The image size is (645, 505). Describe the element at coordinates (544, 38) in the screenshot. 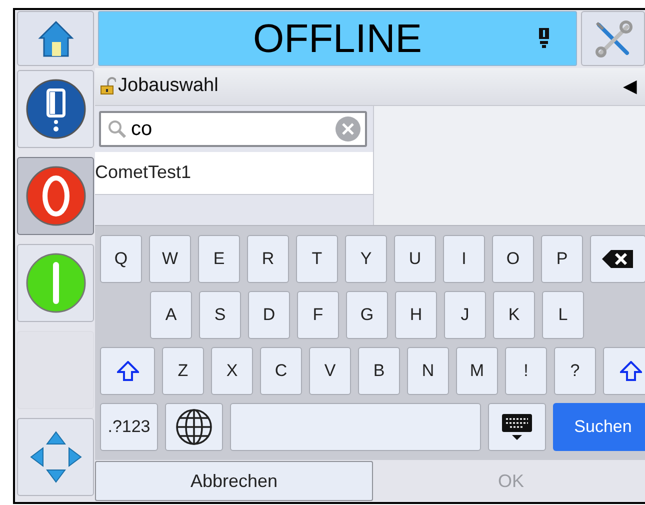

I see `printhead-icon` at that location.